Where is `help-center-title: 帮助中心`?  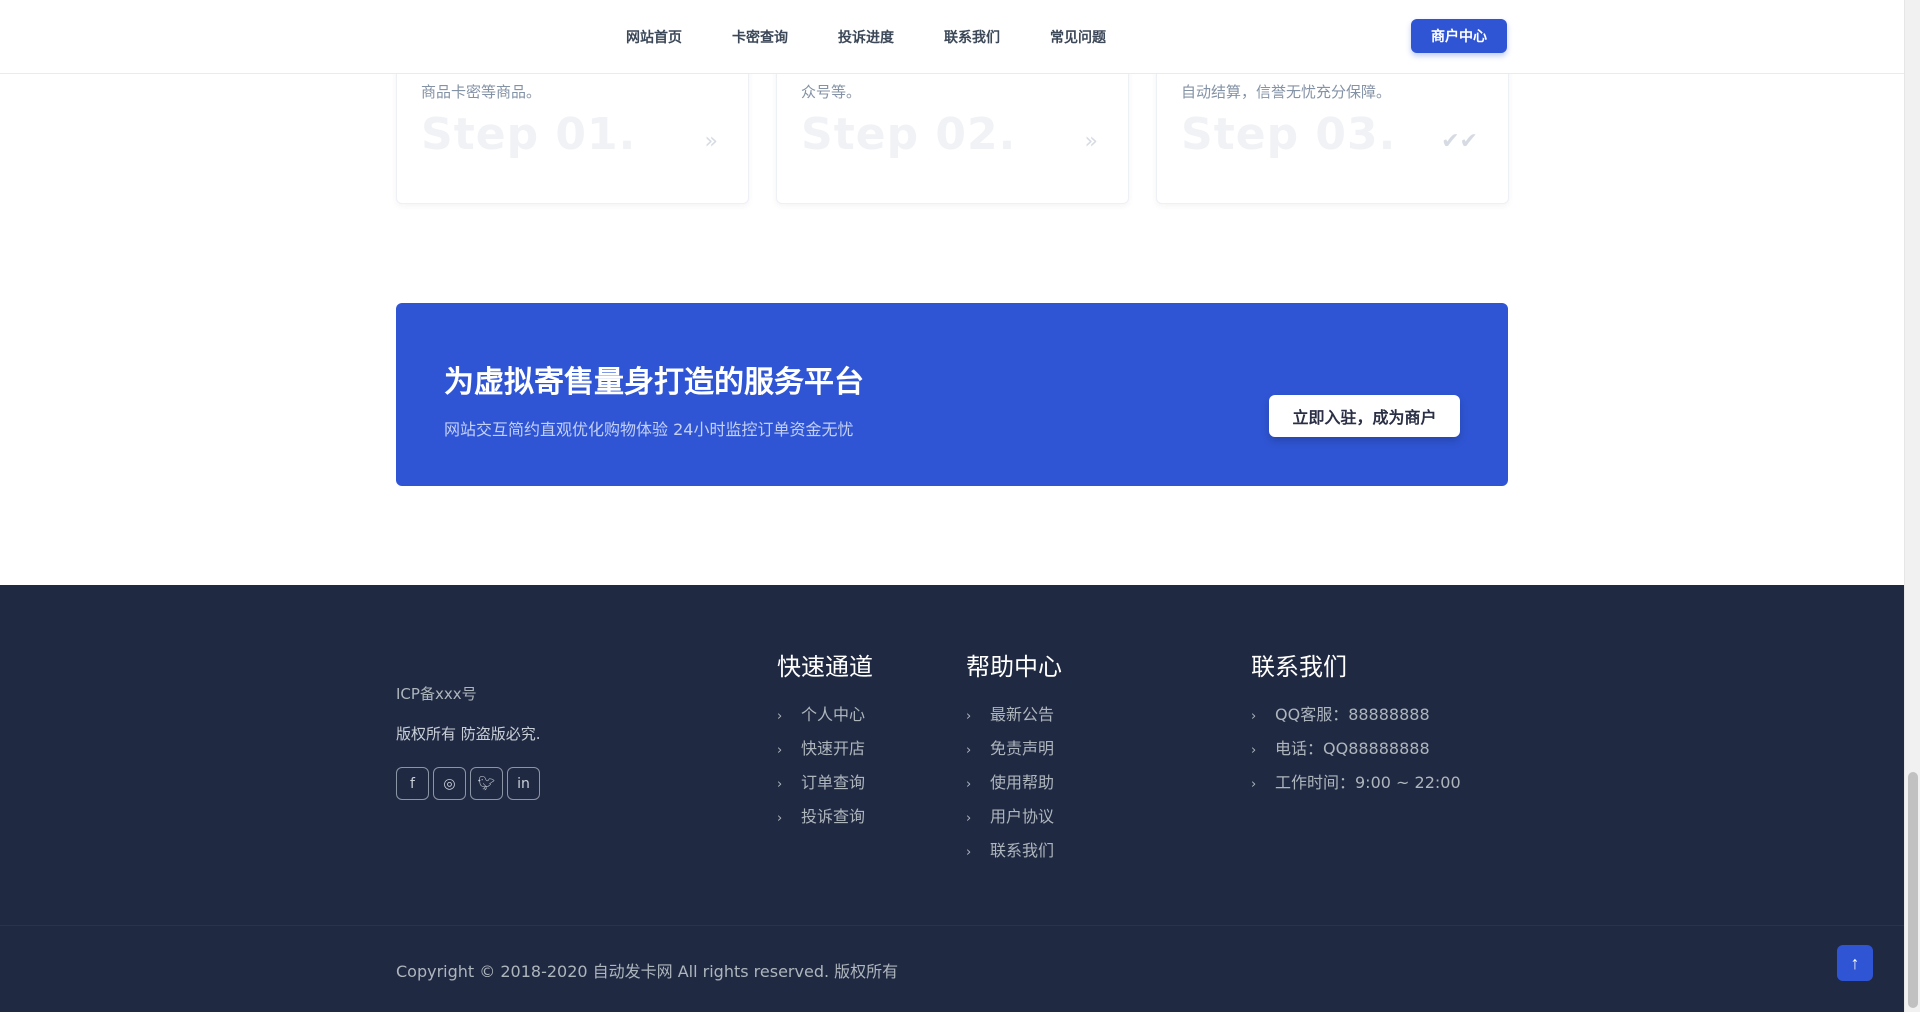 help-center-title: 帮助中心 is located at coordinates (1014, 667).